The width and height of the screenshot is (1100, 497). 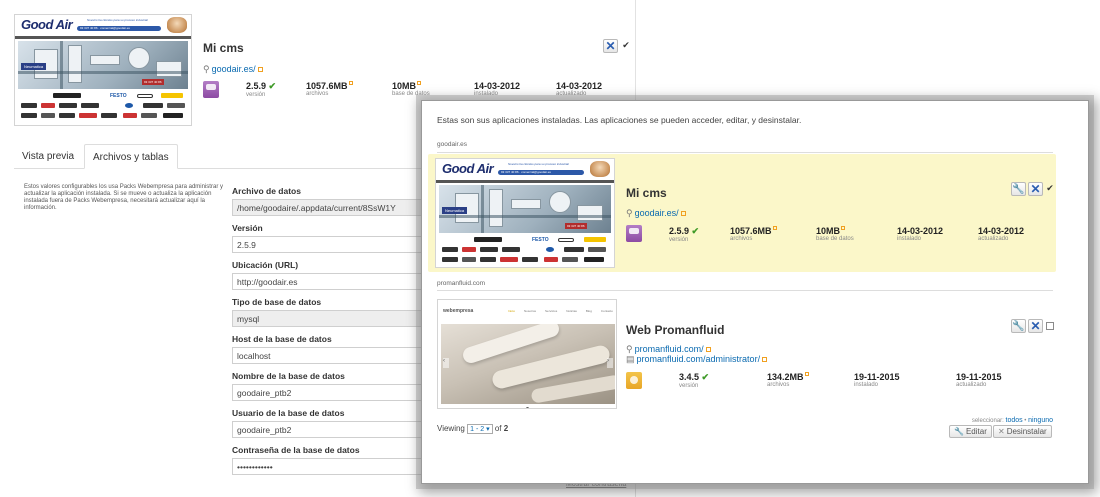 What do you see at coordinates (468, 168) in the screenshot?
I see `site-logo: Good Air` at bounding box center [468, 168].